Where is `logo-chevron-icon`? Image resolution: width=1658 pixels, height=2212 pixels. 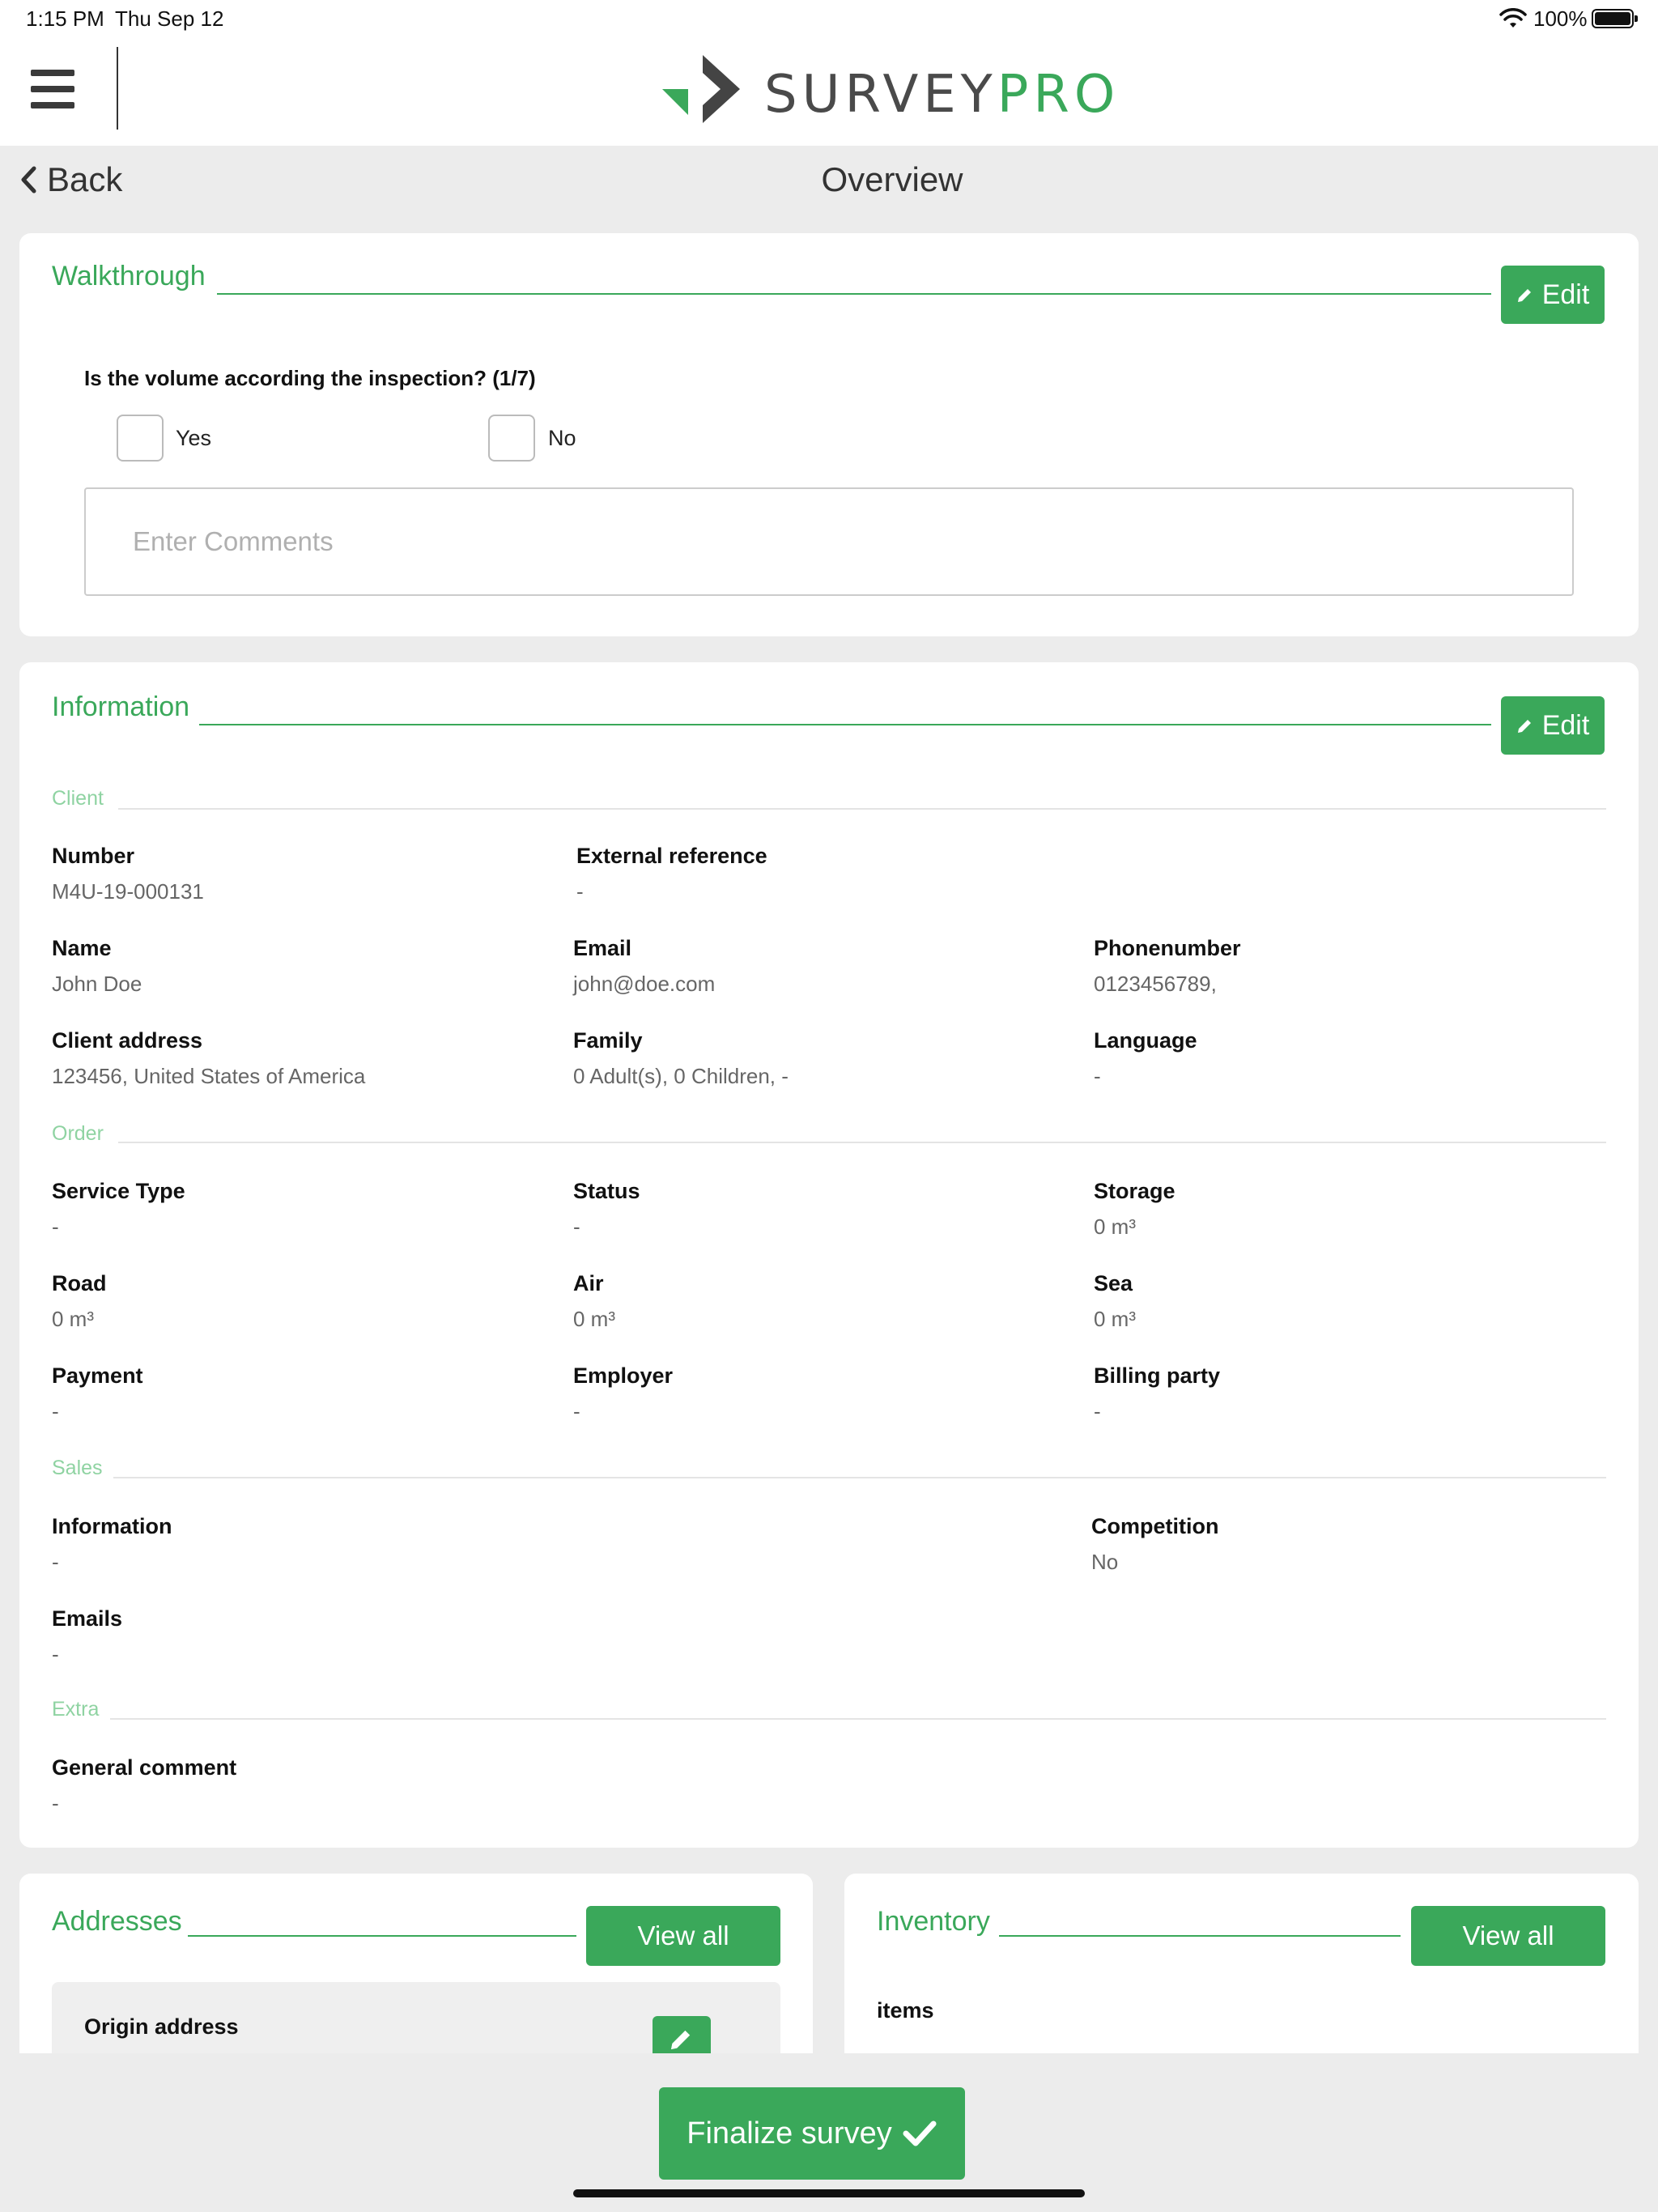 logo-chevron-icon is located at coordinates (701, 89).